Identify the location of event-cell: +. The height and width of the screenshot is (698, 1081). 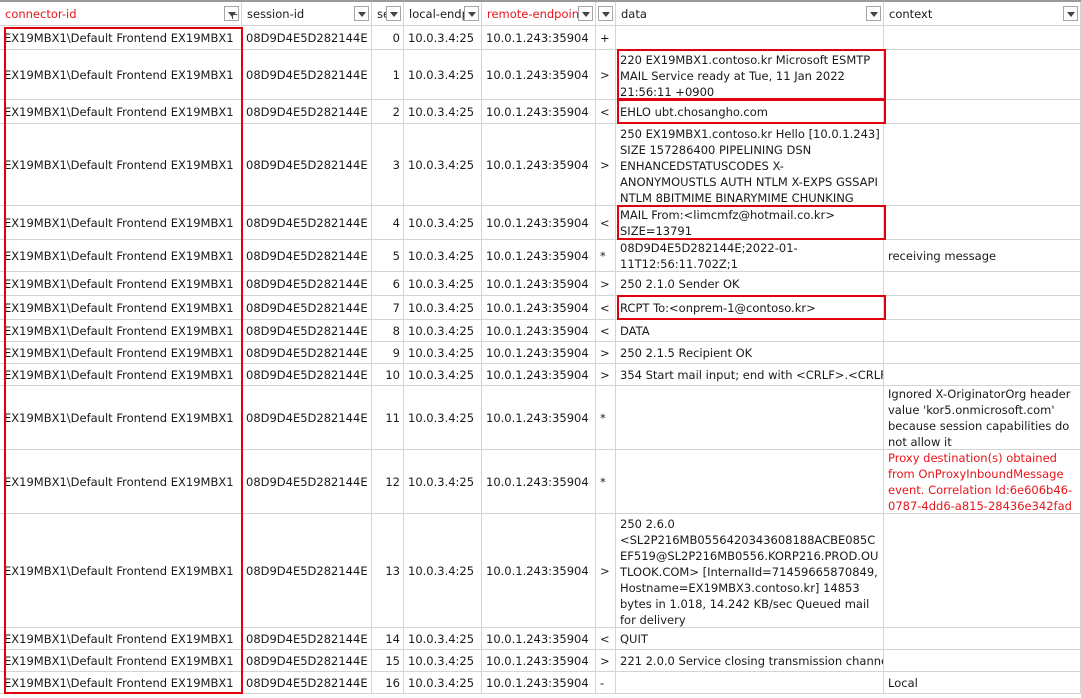
(606, 37).